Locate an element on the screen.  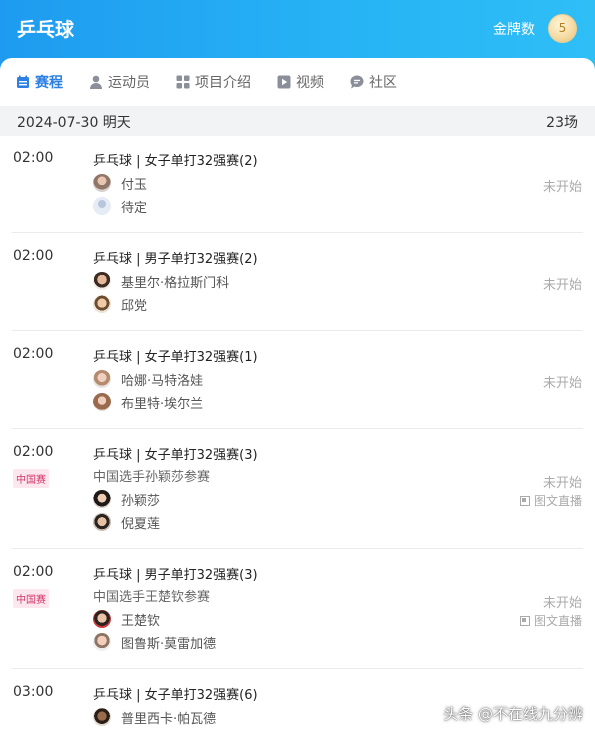
grid-icon is located at coordinates (183, 82).